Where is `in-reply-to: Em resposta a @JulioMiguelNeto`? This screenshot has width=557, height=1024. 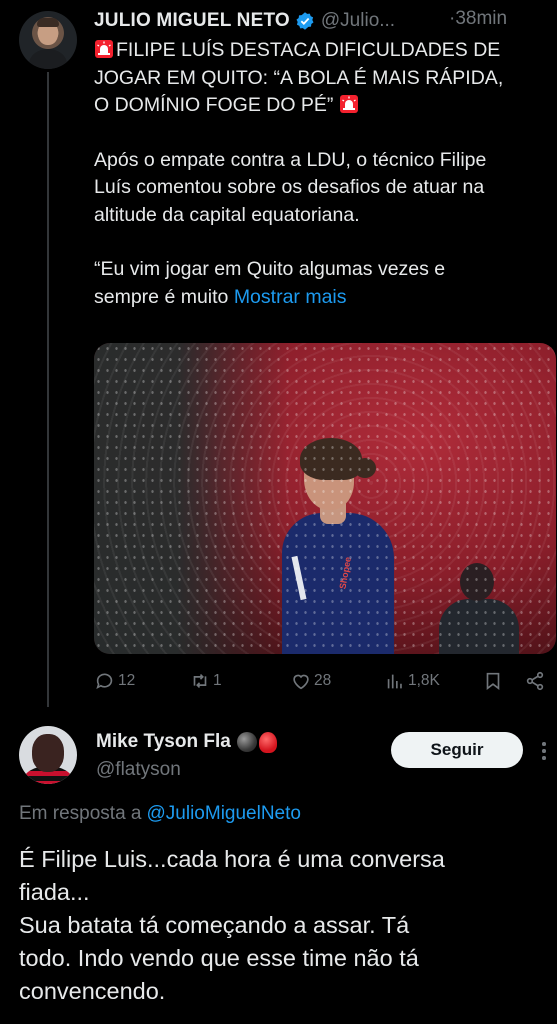
in-reply-to: Em resposta a @JulioMiguelNeto is located at coordinates (160, 814).